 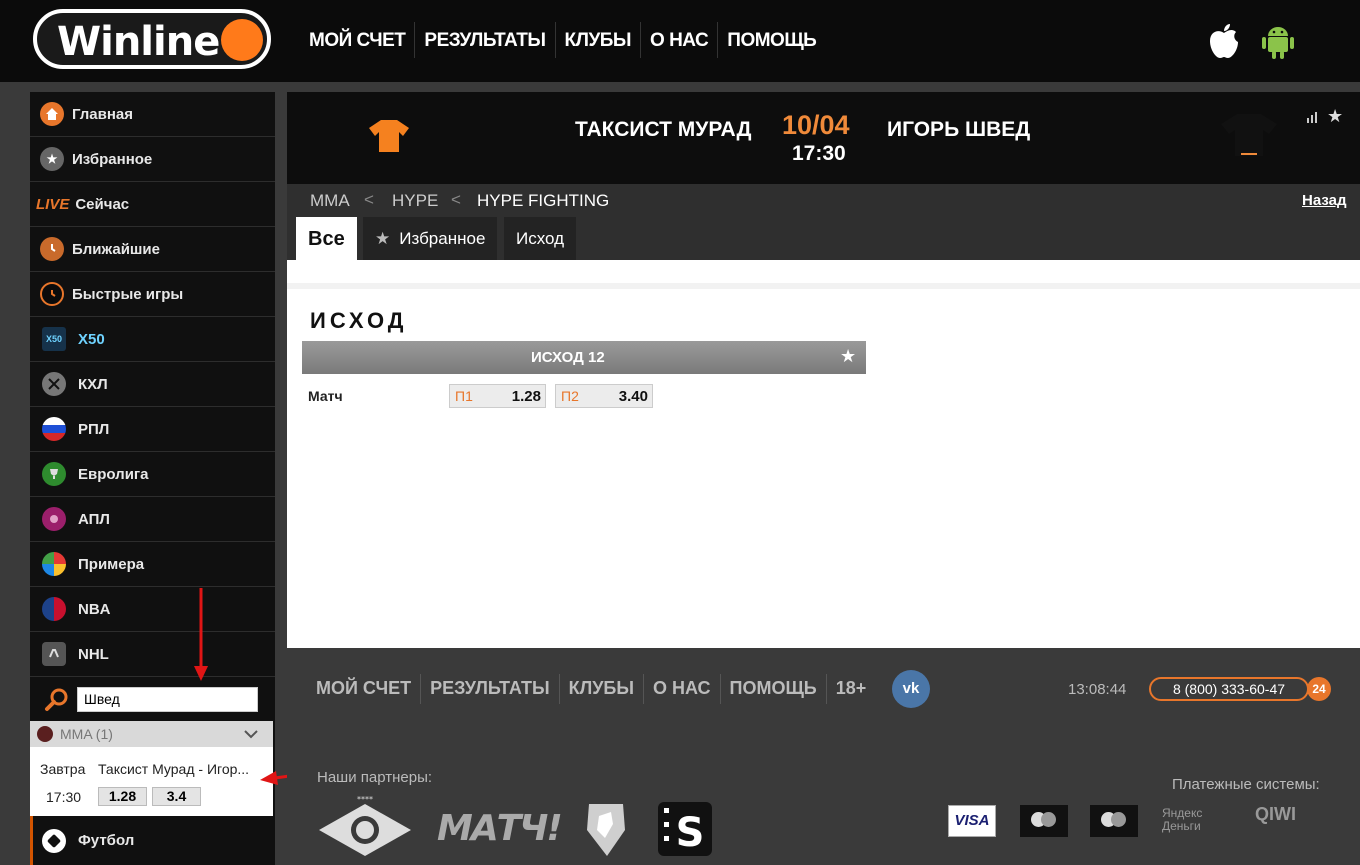 What do you see at coordinates (93, 384) in the screenshot?
I see `sidebar-item-label: КХЛ` at bounding box center [93, 384].